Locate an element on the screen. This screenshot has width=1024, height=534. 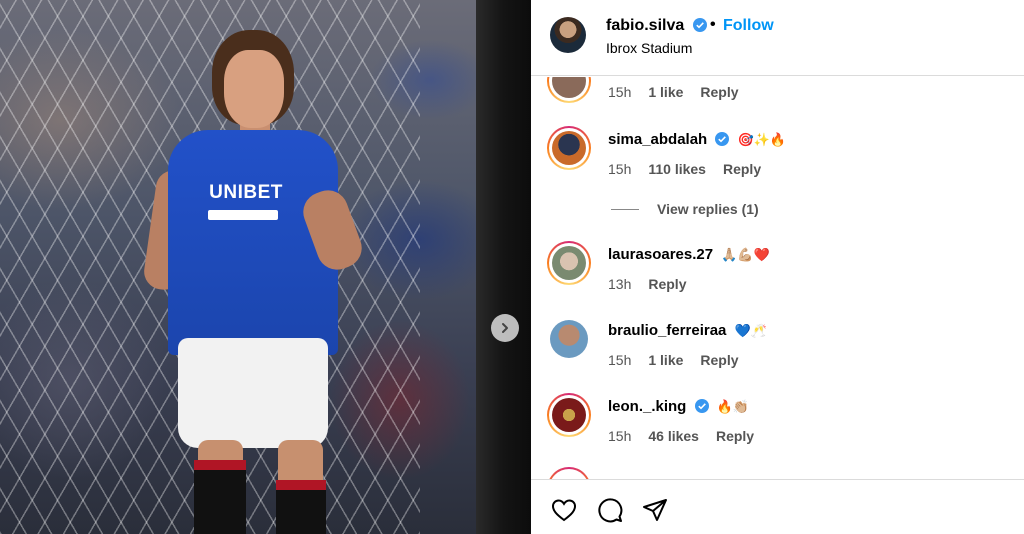
comment-text: 🎯✨🔥 is located at coordinates (762, 139).